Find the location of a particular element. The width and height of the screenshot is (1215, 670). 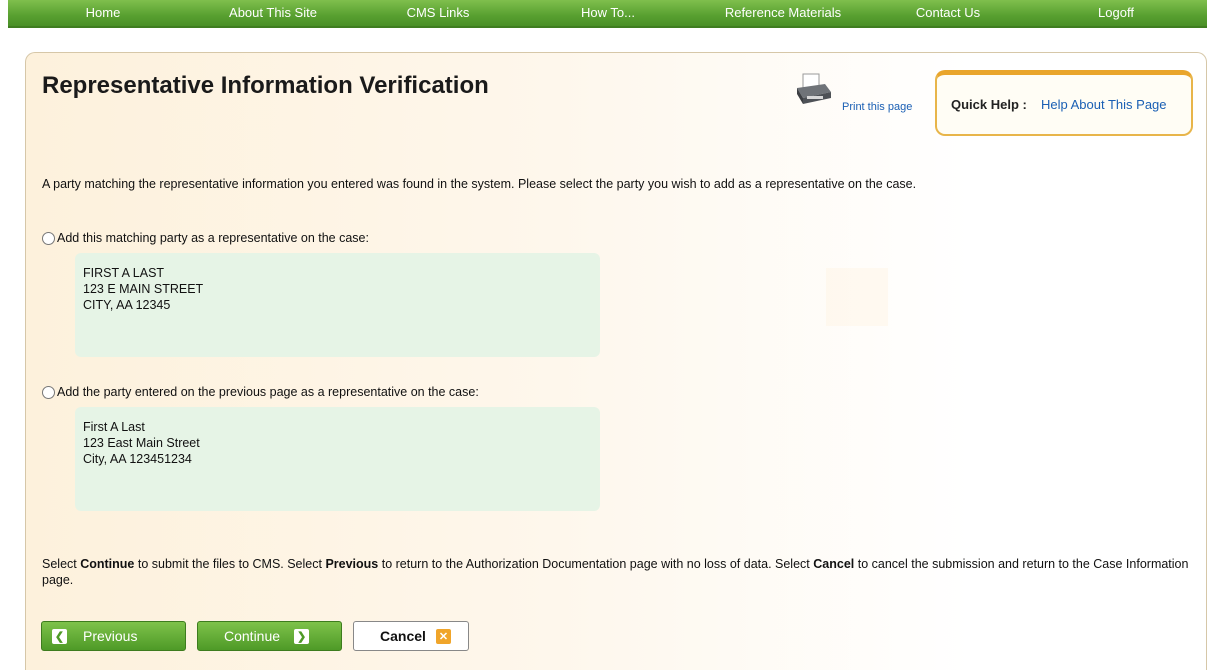

chevron-right-icon: ❯ is located at coordinates (302, 636).